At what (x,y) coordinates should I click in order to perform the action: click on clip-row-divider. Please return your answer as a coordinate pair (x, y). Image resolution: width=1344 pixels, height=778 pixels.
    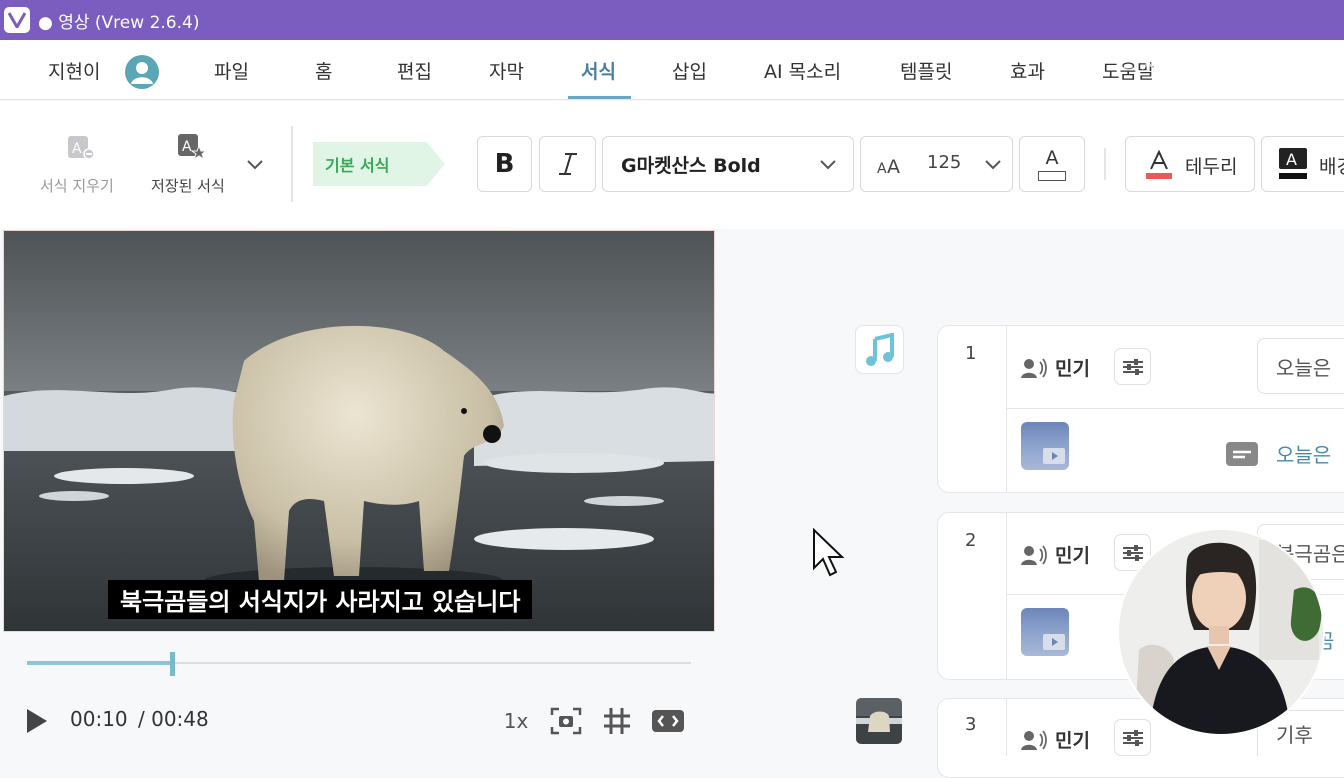
    Looking at the image, I should click on (1175, 408).